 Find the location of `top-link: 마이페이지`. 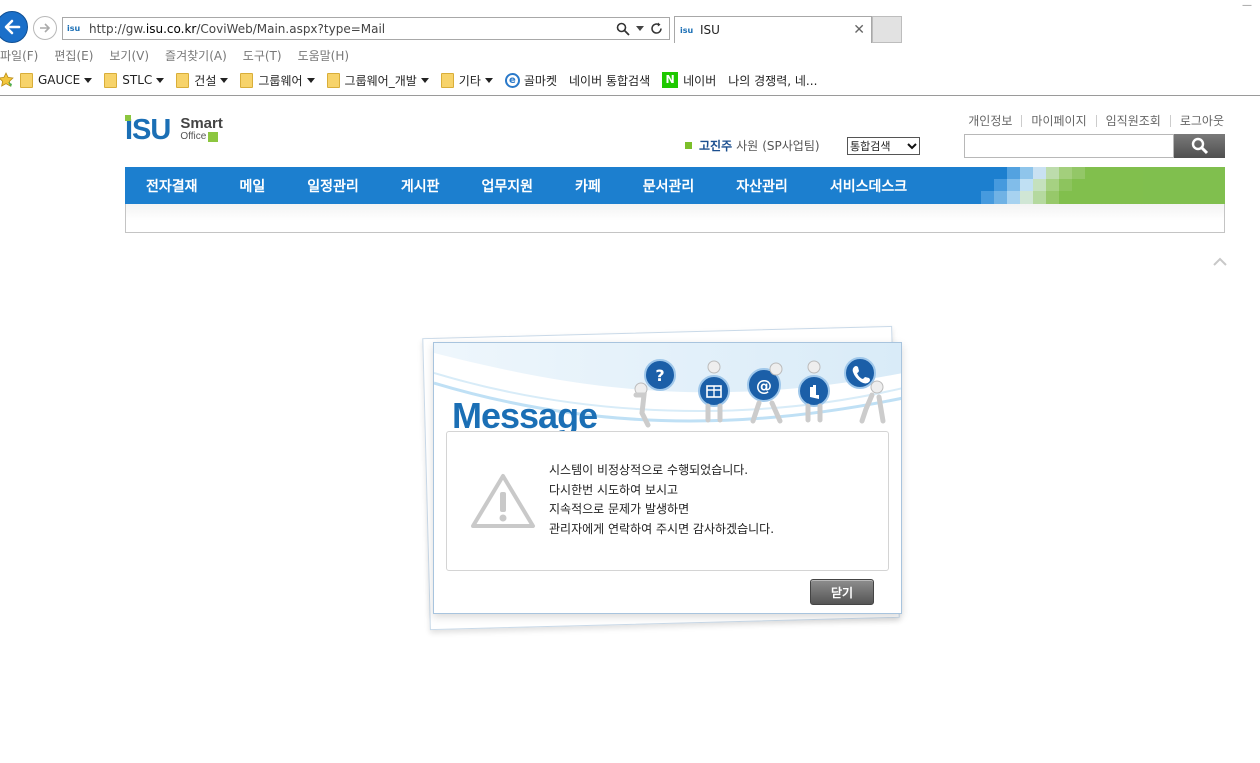

top-link: 마이페이지 is located at coordinates (1058, 121).